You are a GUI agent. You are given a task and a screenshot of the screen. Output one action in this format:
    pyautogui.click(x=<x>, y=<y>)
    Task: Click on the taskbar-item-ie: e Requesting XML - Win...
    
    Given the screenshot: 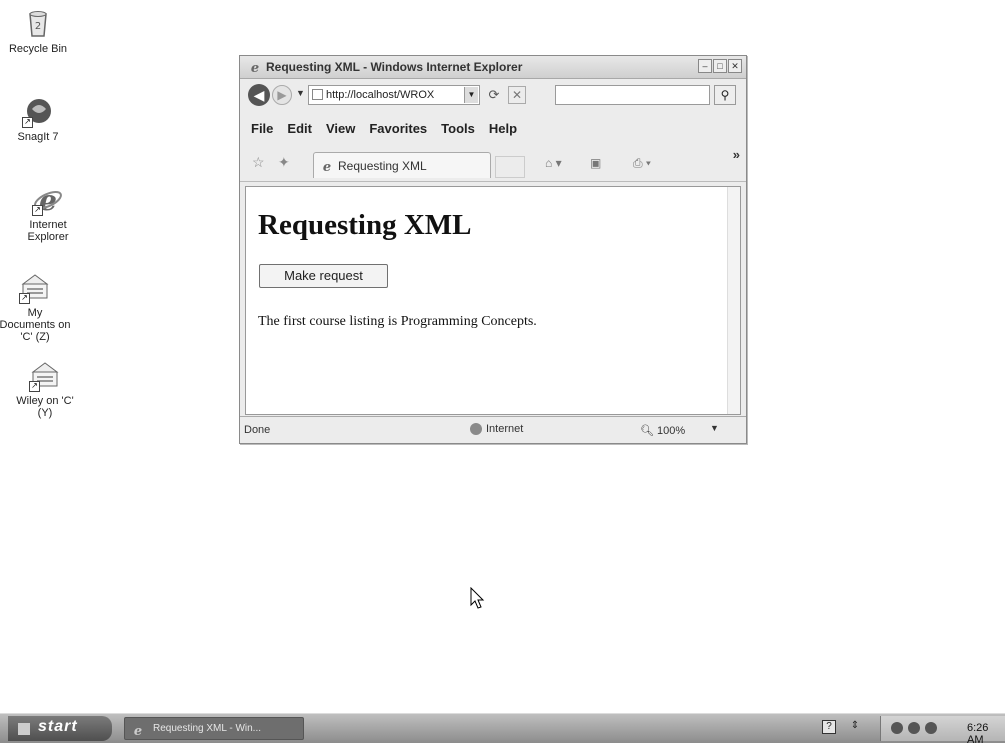 What is the action you would take?
    pyautogui.click(x=214, y=728)
    